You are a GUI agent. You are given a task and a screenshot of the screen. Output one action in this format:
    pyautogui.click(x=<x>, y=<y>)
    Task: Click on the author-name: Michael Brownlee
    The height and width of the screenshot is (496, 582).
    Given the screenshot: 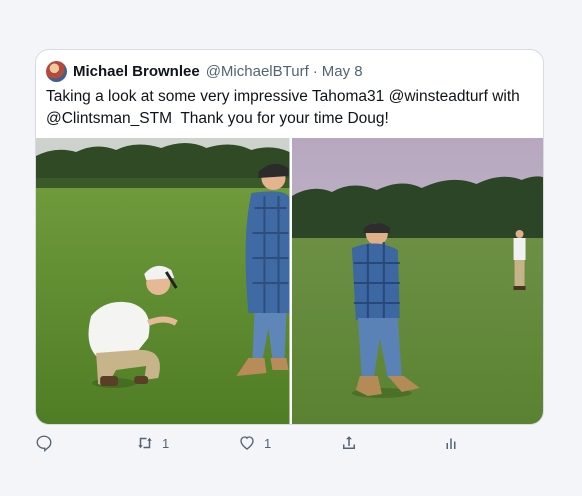 What is the action you would take?
    pyautogui.click(x=136, y=71)
    